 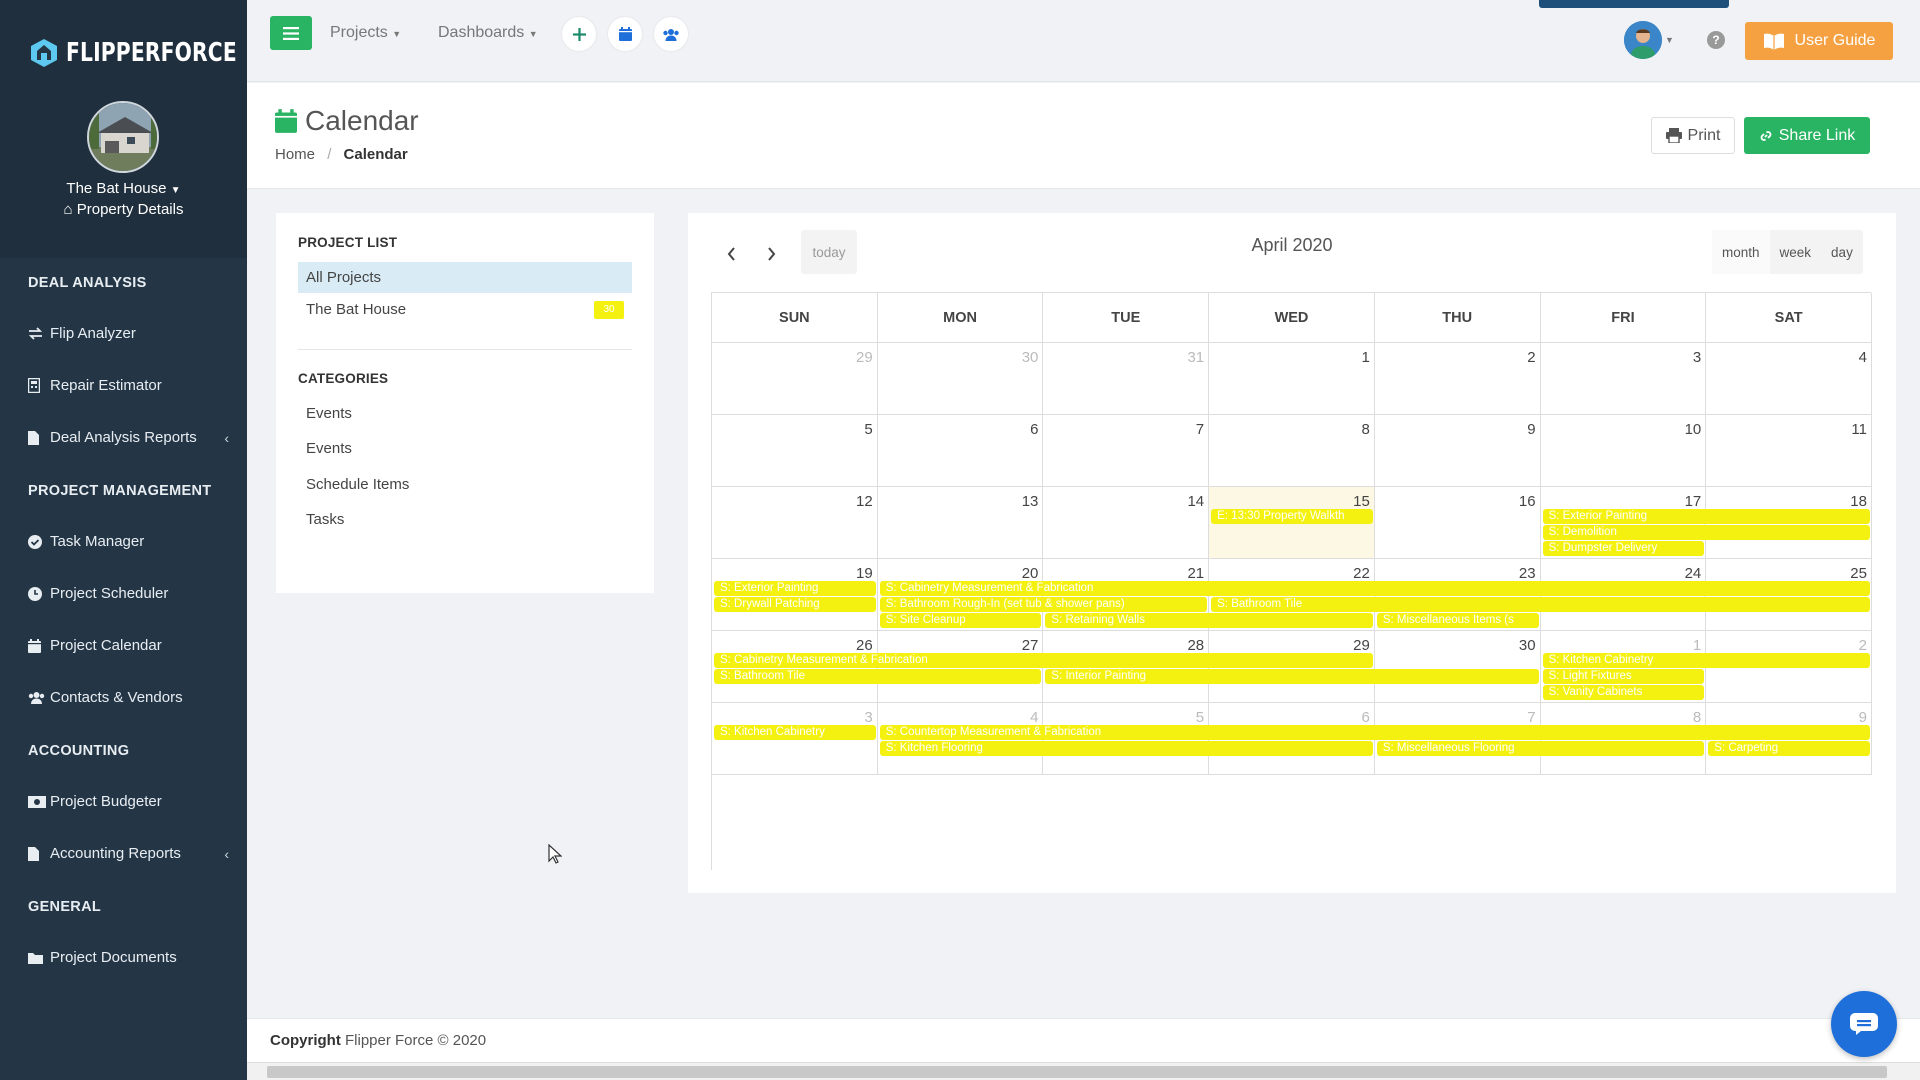 What do you see at coordinates (128, 541) in the screenshot?
I see `sidebar-item-task-manager: Task Manager` at bounding box center [128, 541].